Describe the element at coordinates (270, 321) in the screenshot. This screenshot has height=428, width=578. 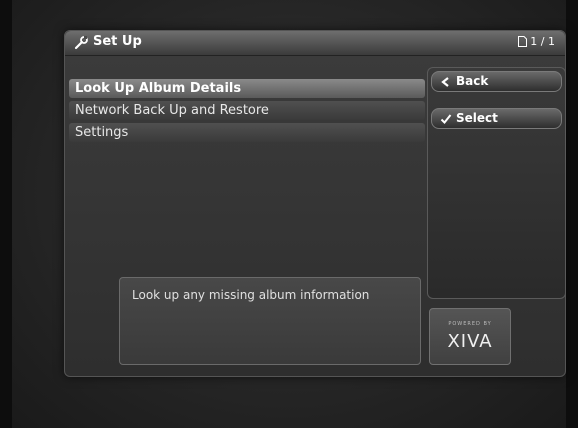
I see `description-box: Look up any missing album information` at that location.